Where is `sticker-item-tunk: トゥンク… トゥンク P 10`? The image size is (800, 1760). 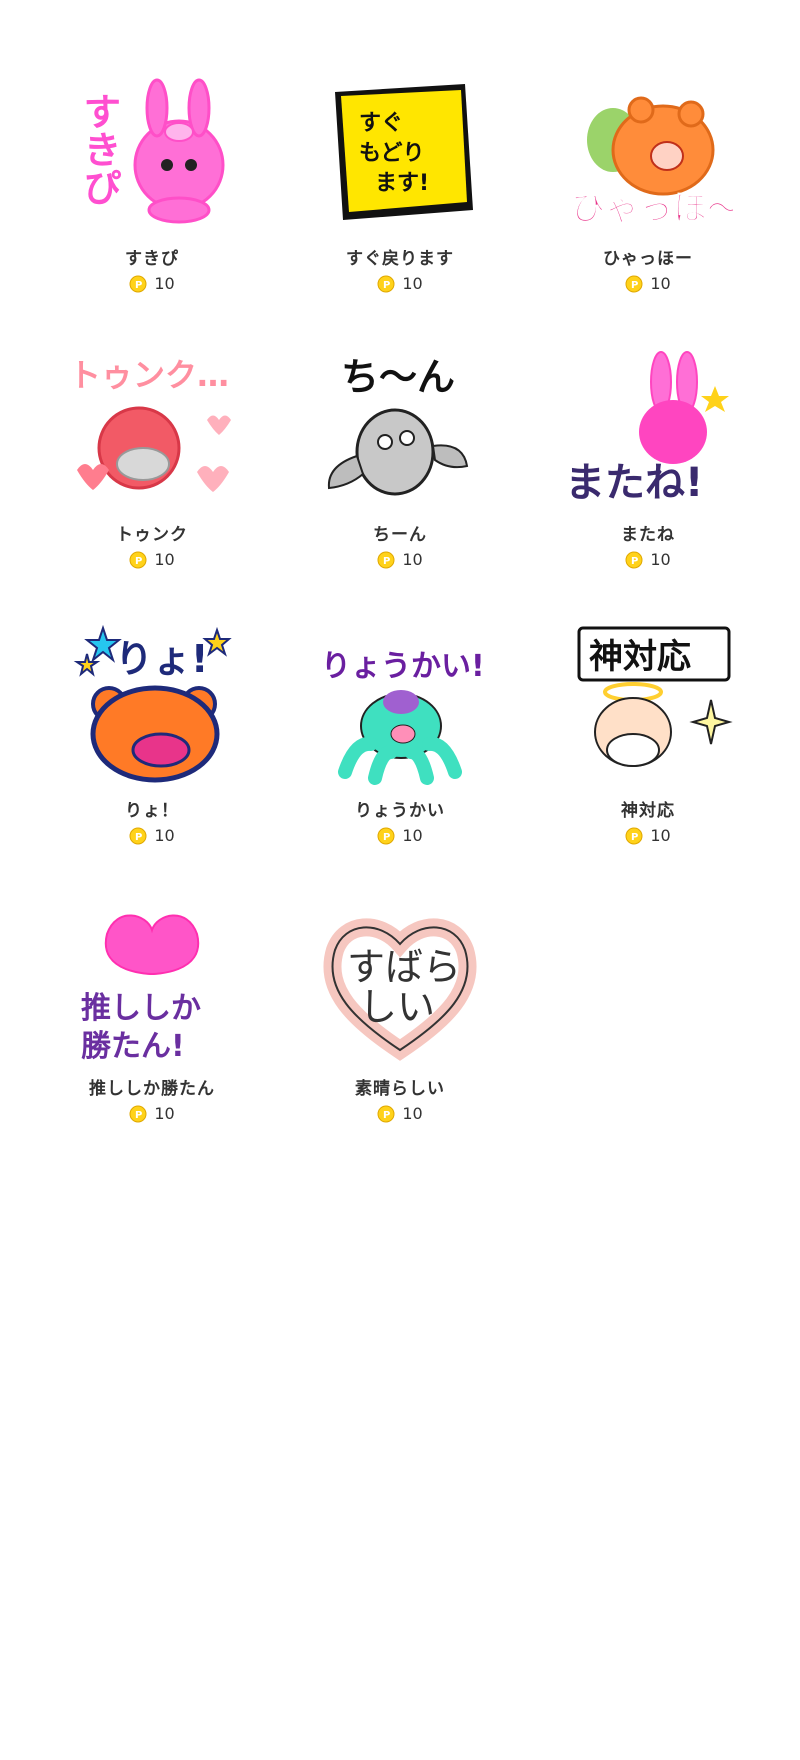
sticker-item-tunk: トゥンク… トゥンク P 10 is located at coordinates (152, 476).